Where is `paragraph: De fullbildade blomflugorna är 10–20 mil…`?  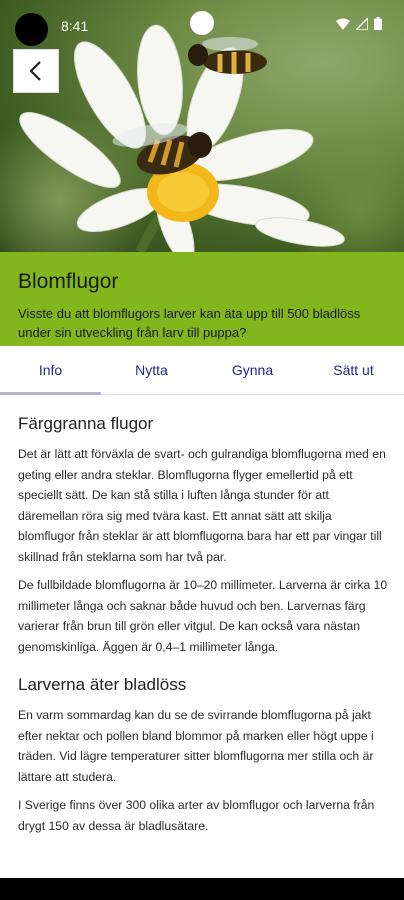
paragraph: De fullbildade blomflugorna är 10–20 mil… is located at coordinates (203, 616).